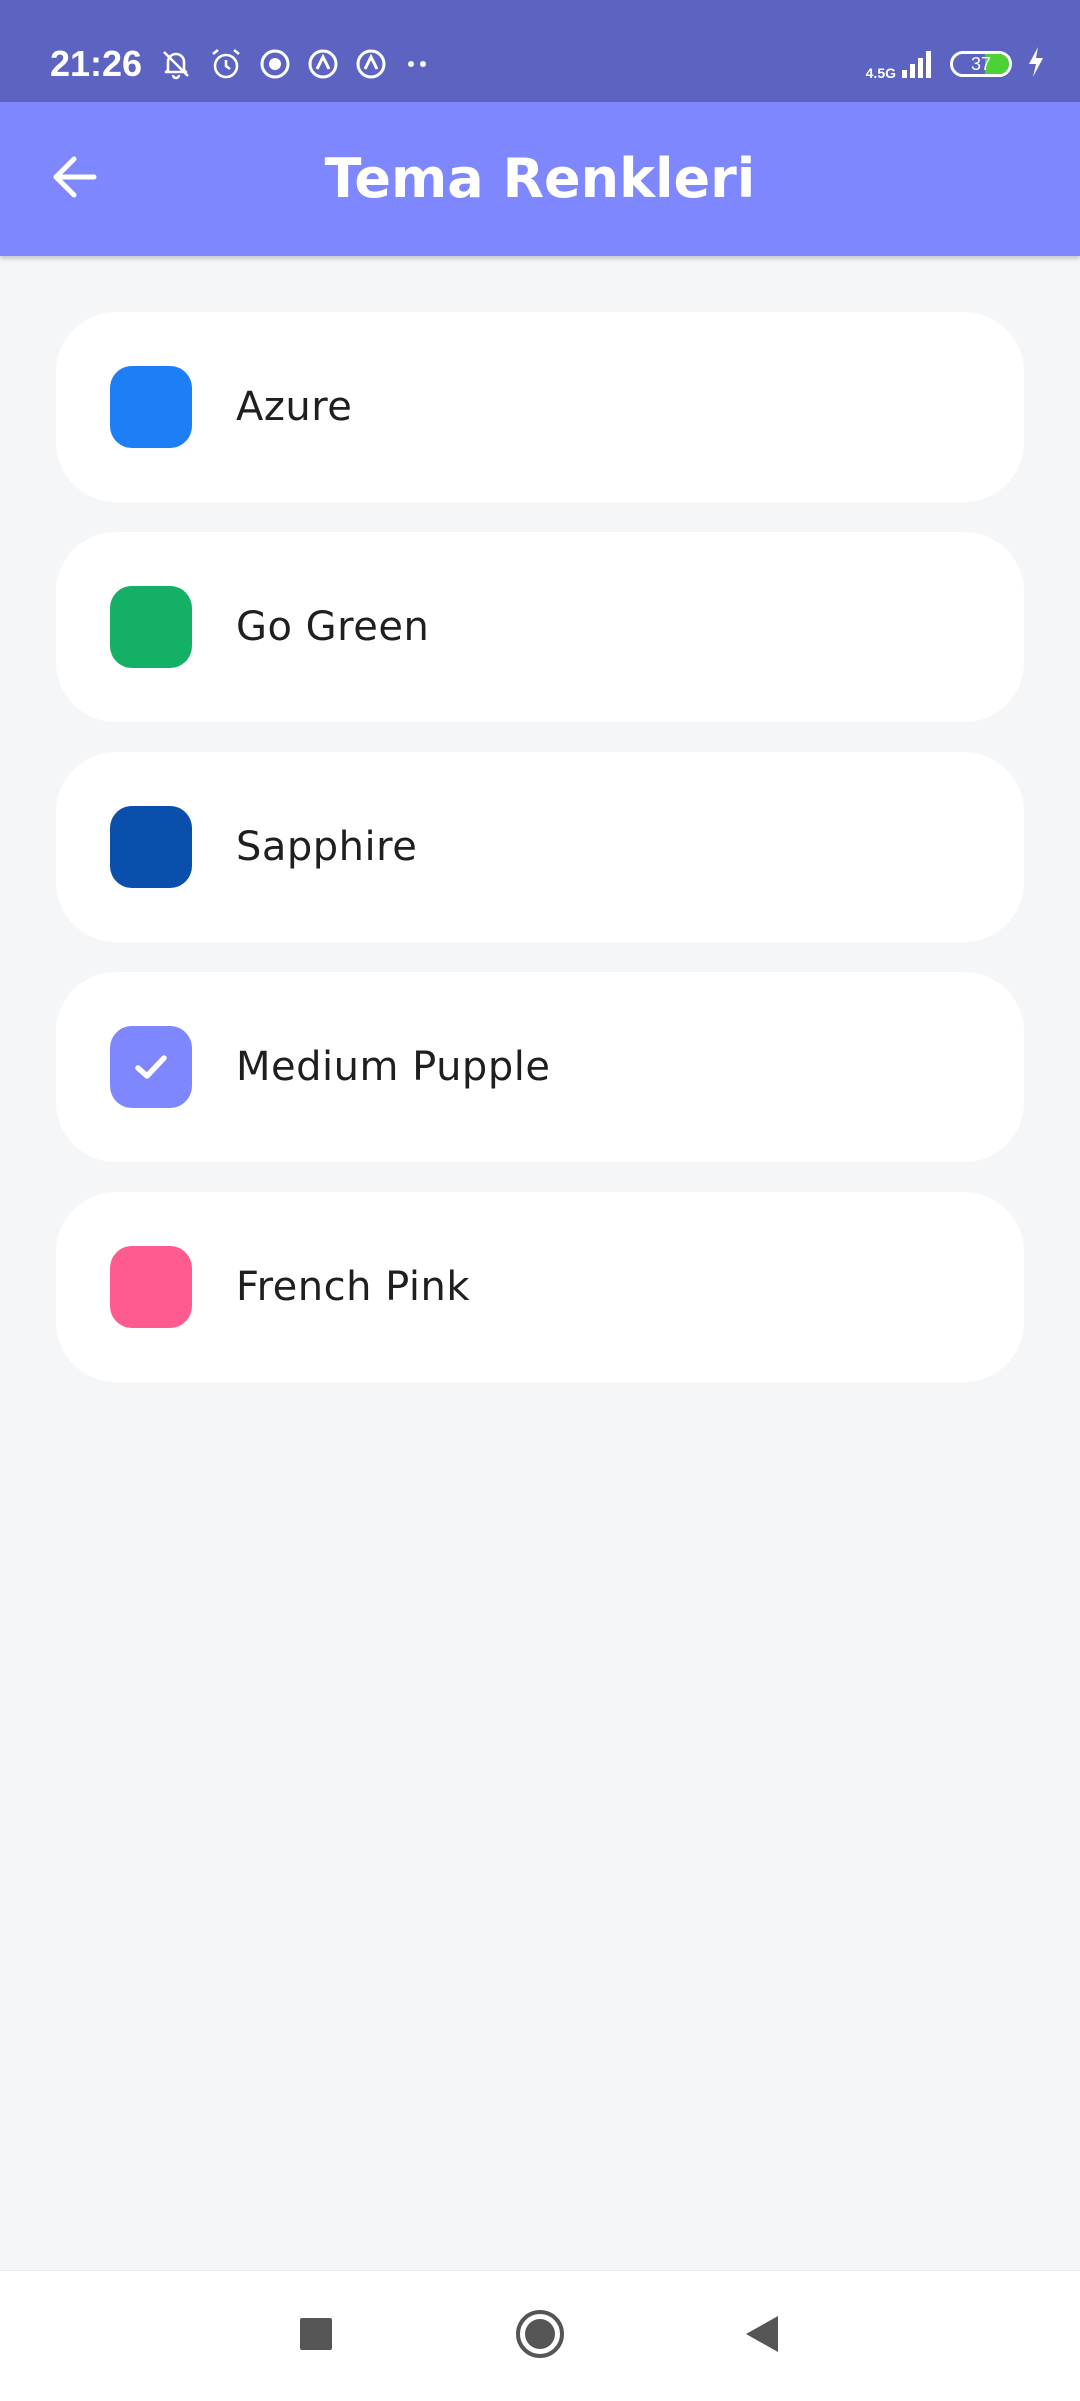  What do you see at coordinates (417, 64) in the screenshot?
I see `more-notifications-icon` at bounding box center [417, 64].